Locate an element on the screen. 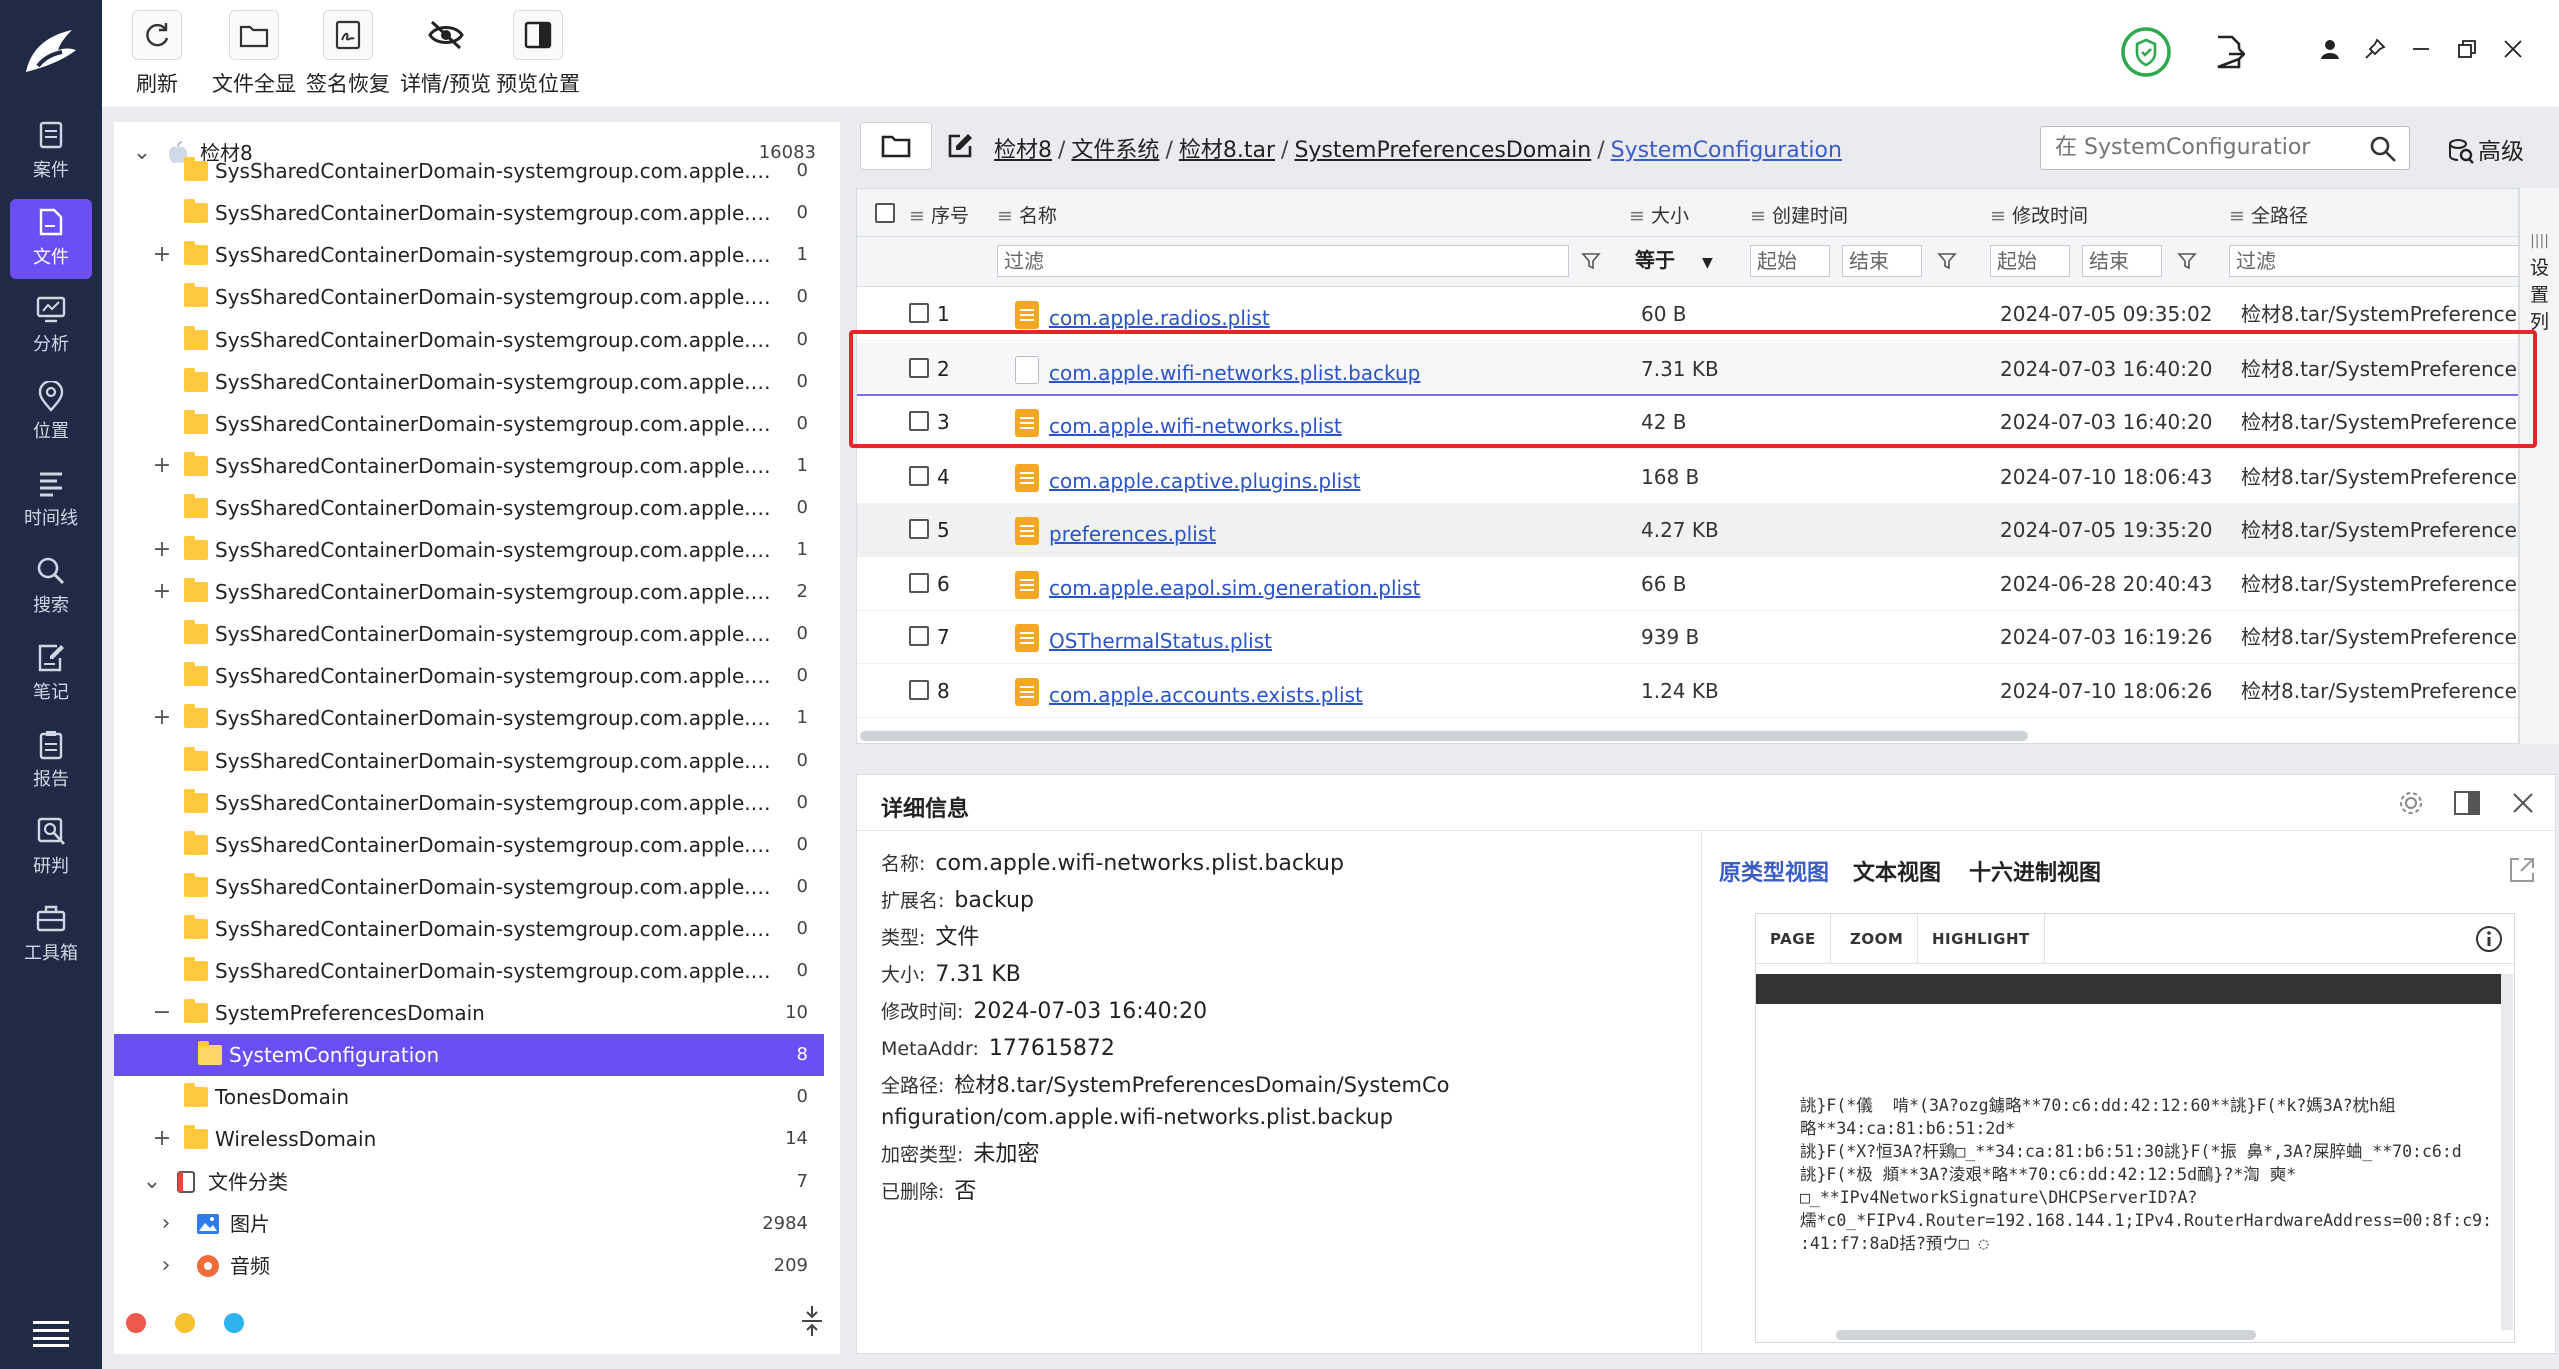 This screenshot has width=2559, height=1369. tree-category-node: ⌄ 文件分类 7 is located at coordinates (469, 1182).